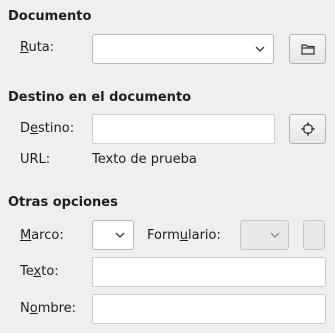 This screenshot has height=333, width=335. I want to click on ruta-label: Ruta:, so click(37, 47).